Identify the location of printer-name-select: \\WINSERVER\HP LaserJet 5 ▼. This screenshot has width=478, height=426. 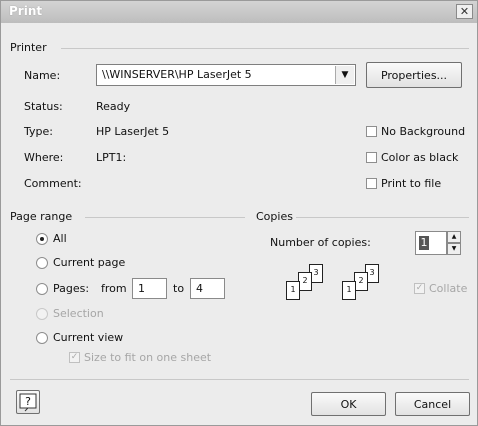
(226, 75).